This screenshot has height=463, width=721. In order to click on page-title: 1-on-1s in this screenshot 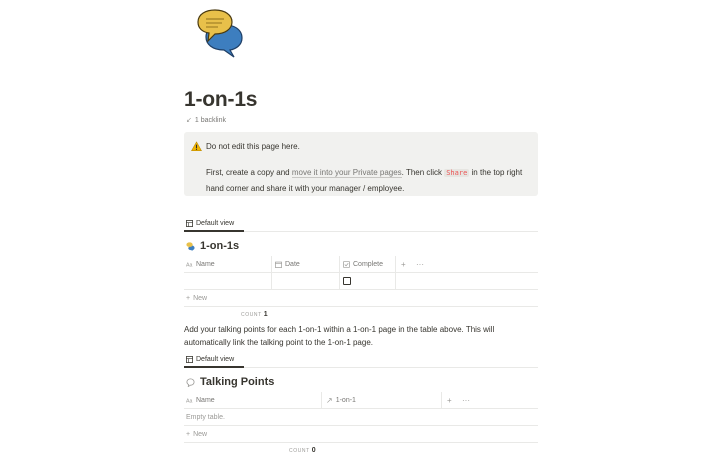, I will do `click(221, 99)`.